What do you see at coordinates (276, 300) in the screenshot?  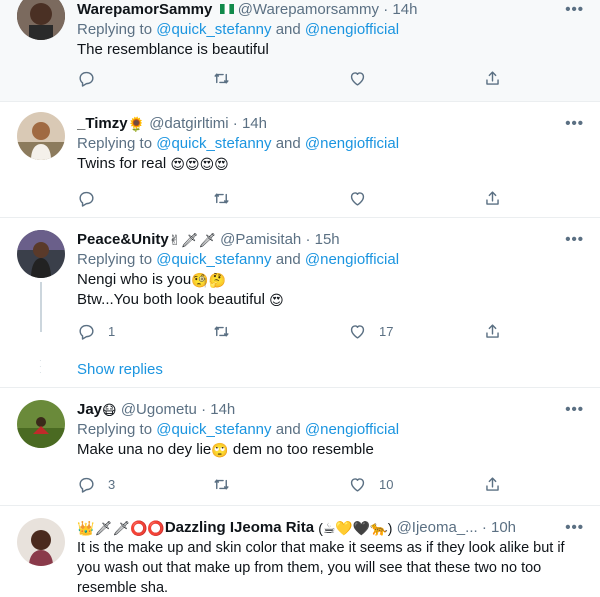 I see `heart-eyes-emoji: 😍` at bounding box center [276, 300].